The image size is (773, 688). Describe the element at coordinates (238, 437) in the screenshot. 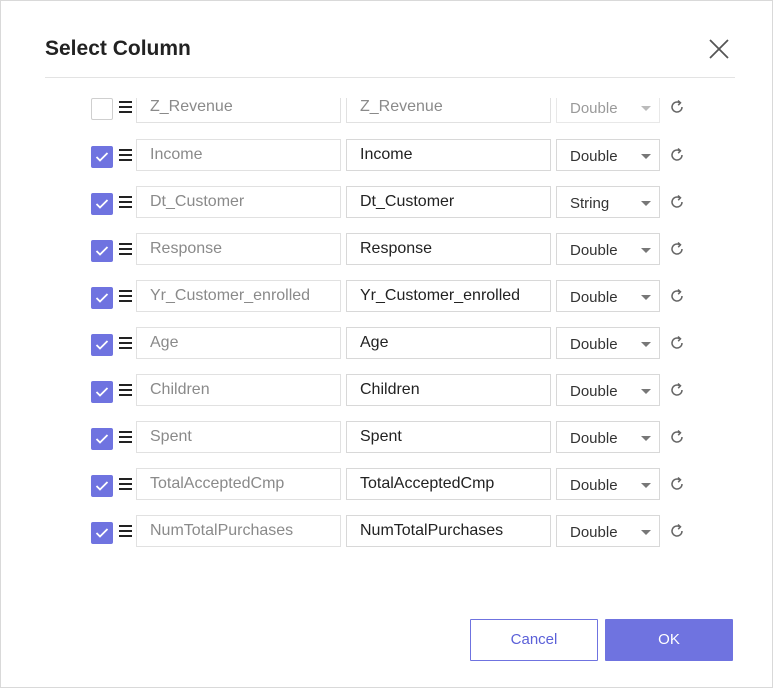

I see `original-column-name: Spent` at that location.